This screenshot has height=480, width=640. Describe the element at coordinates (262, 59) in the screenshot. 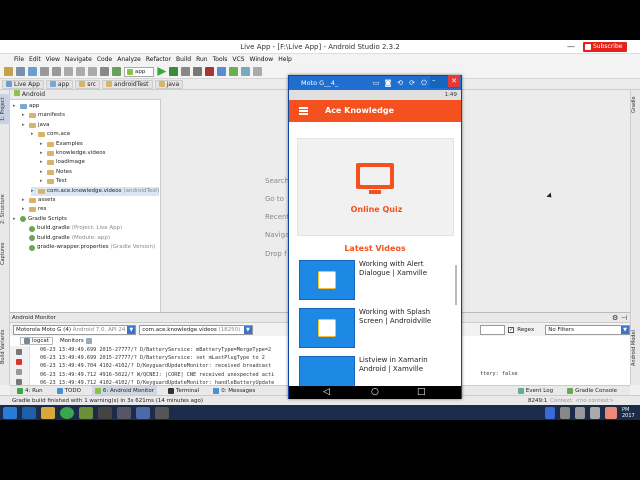

I see `menu-item-window: Window` at that location.